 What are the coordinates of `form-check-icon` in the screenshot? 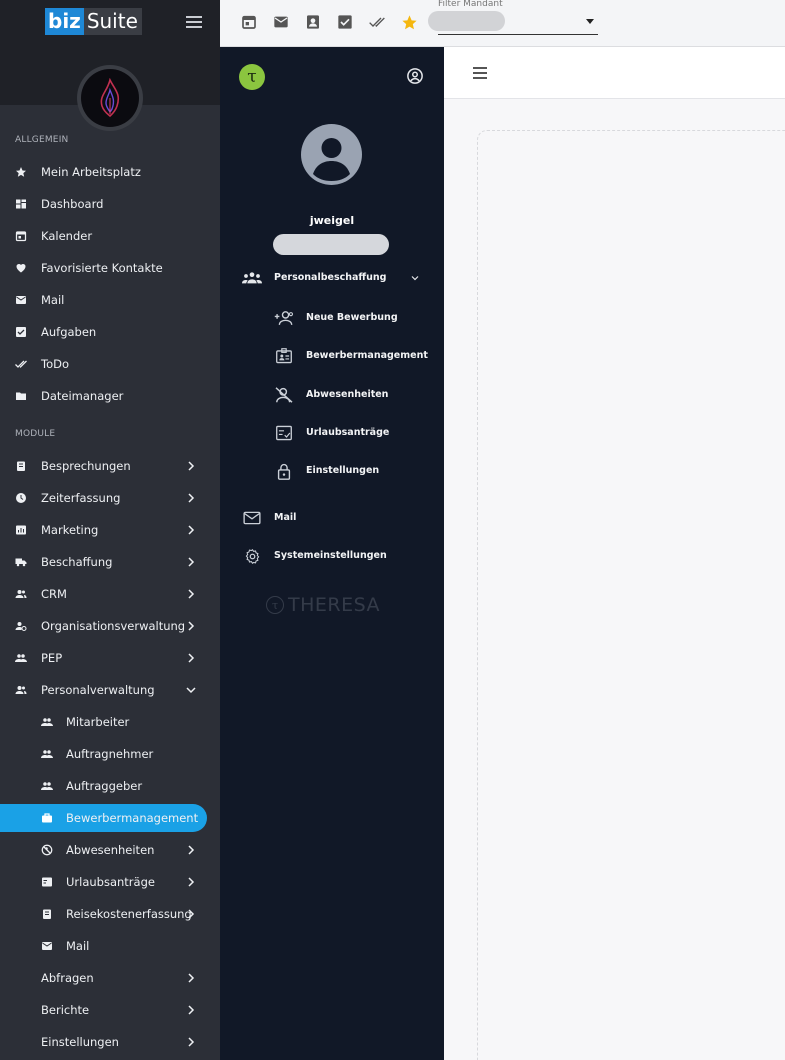 It's located at (284, 433).